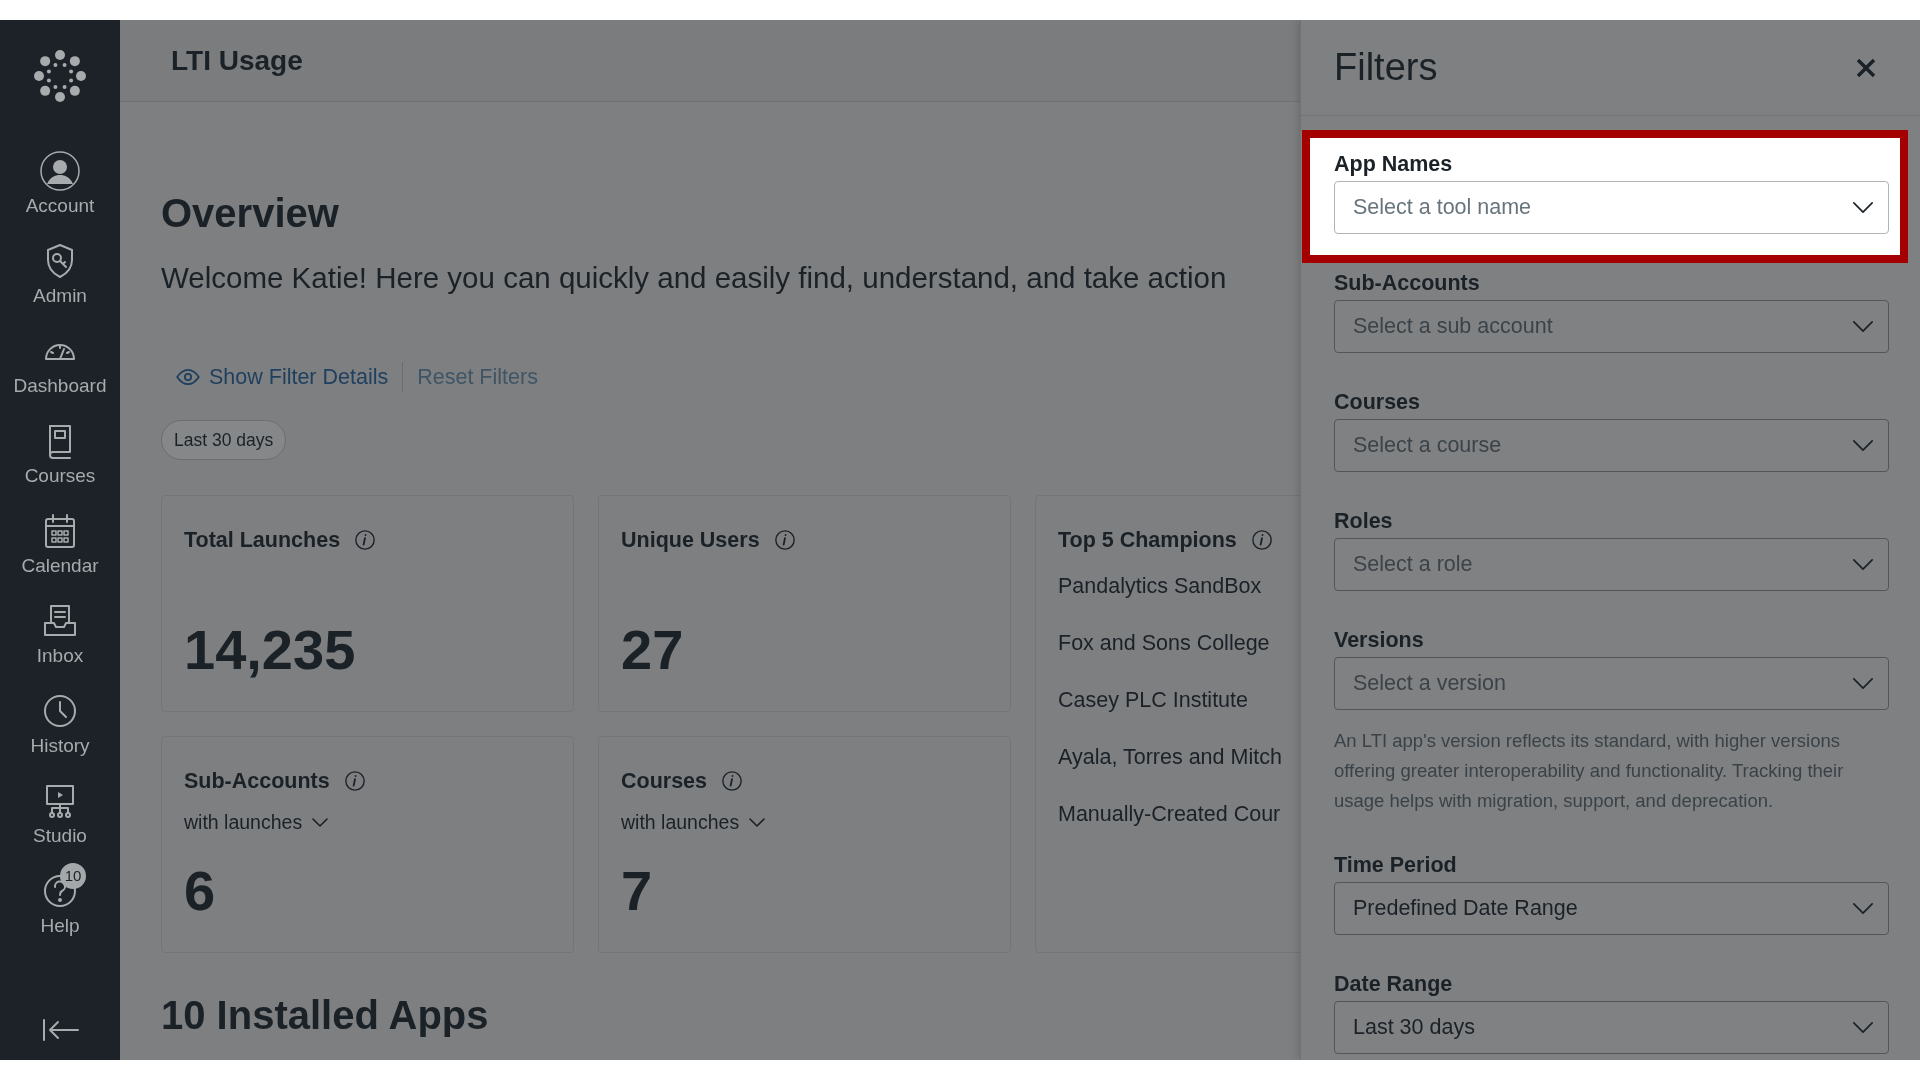  What do you see at coordinates (237, 60) in the screenshot?
I see `page-title: LTI Usage` at bounding box center [237, 60].